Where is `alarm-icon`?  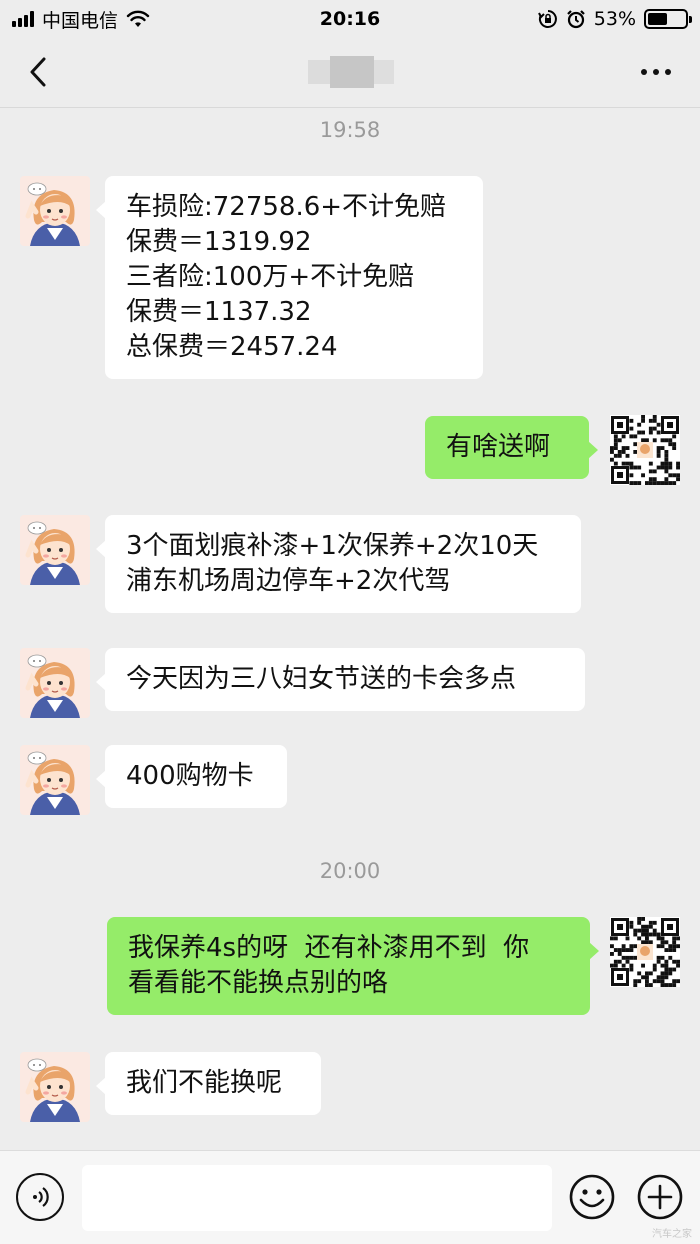
alarm-icon is located at coordinates (575, 19).